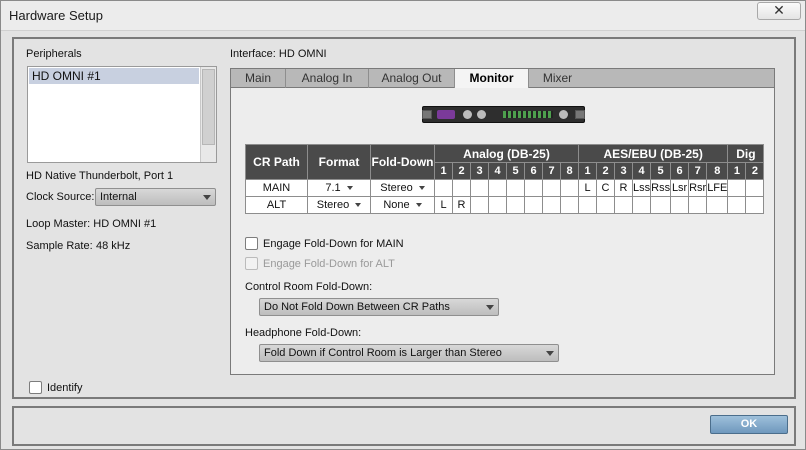 The image size is (806, 450). What do you see at coordinates (208, 107) in the screenshot?
I see `scrollbar-thumb` at bounding box center [208, 107].